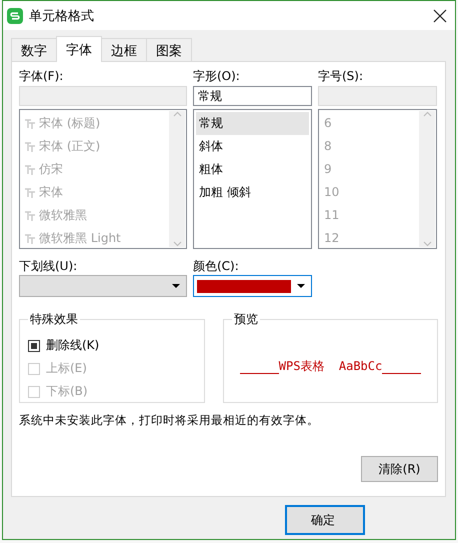  I want to click on checkbox-label: 下标(B), so click(67, 391).